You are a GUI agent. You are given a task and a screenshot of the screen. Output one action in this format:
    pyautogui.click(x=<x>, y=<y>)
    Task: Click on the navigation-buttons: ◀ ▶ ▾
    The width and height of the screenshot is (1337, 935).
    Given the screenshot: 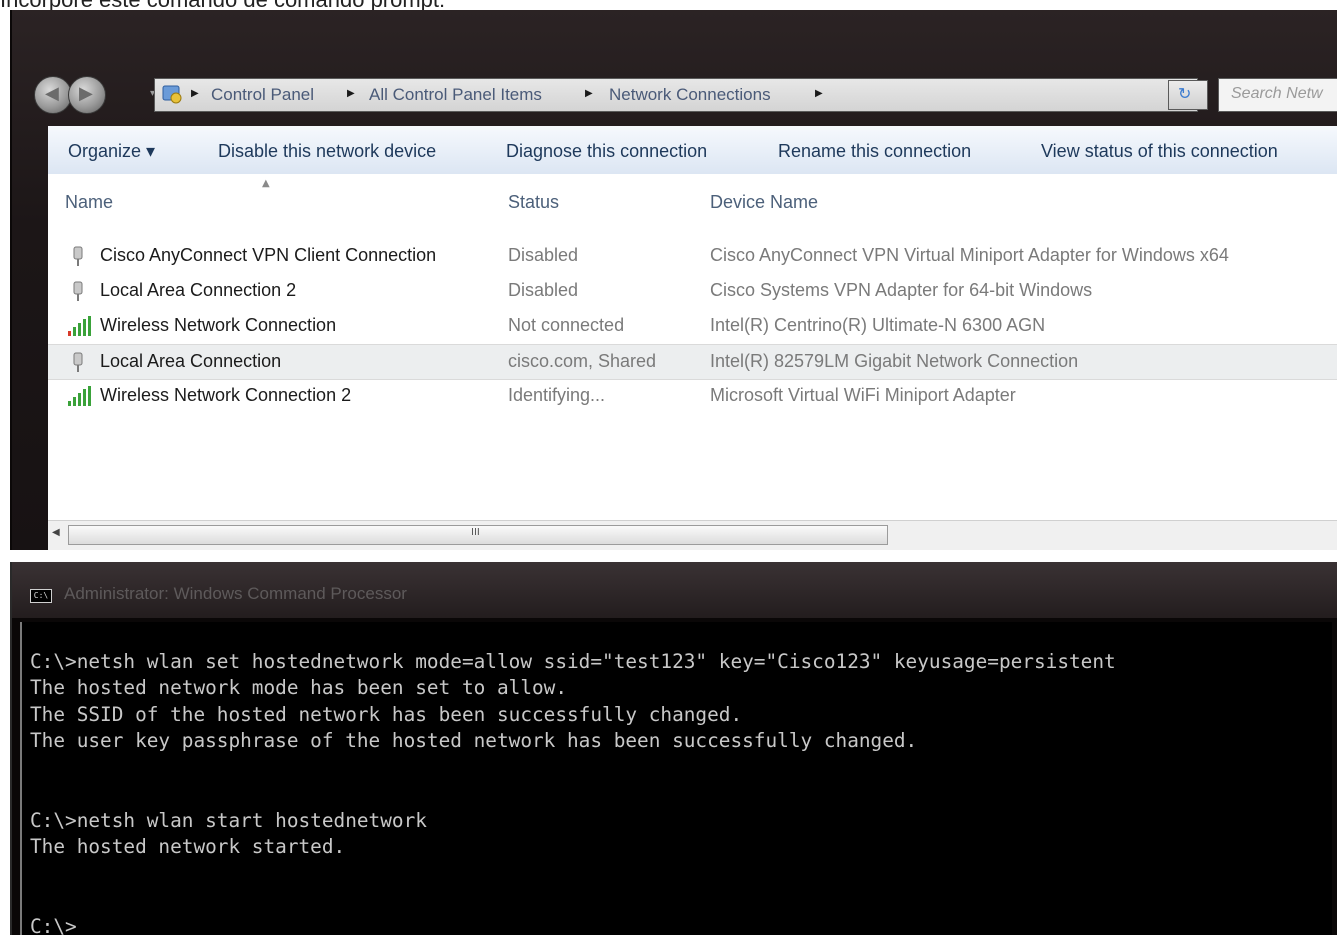 What is the action you would take?
    pyautogui.click(x=94, y=96)
    